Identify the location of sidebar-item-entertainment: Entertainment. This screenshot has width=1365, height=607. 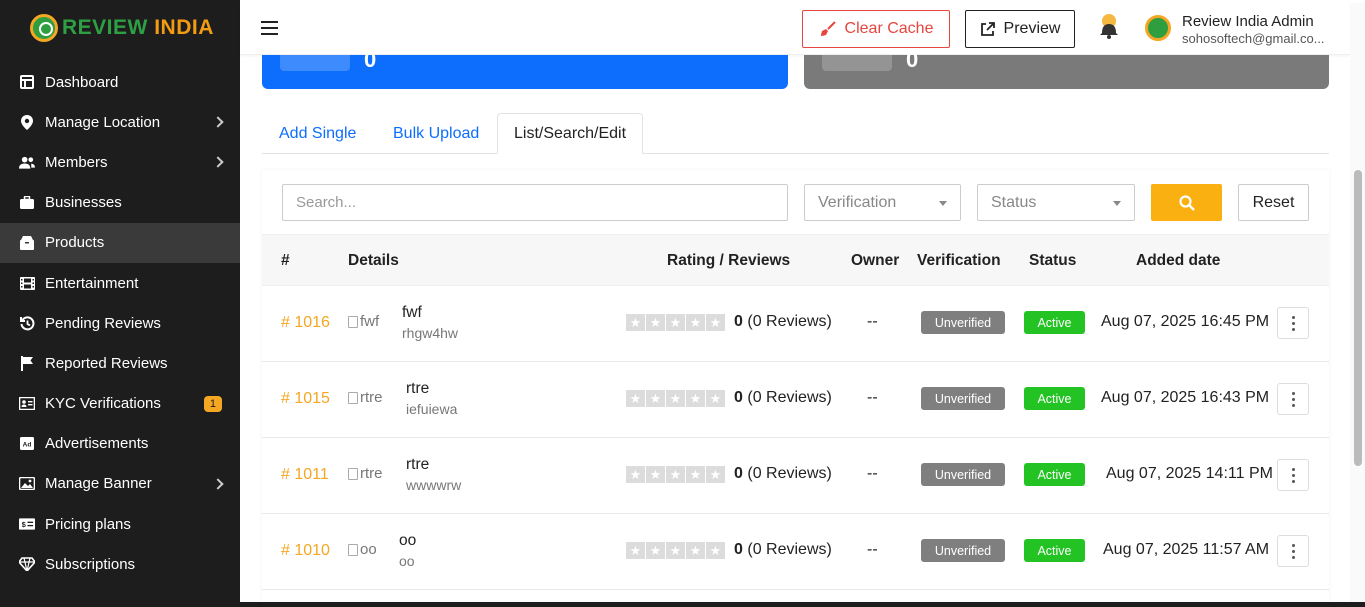
(120, 283).